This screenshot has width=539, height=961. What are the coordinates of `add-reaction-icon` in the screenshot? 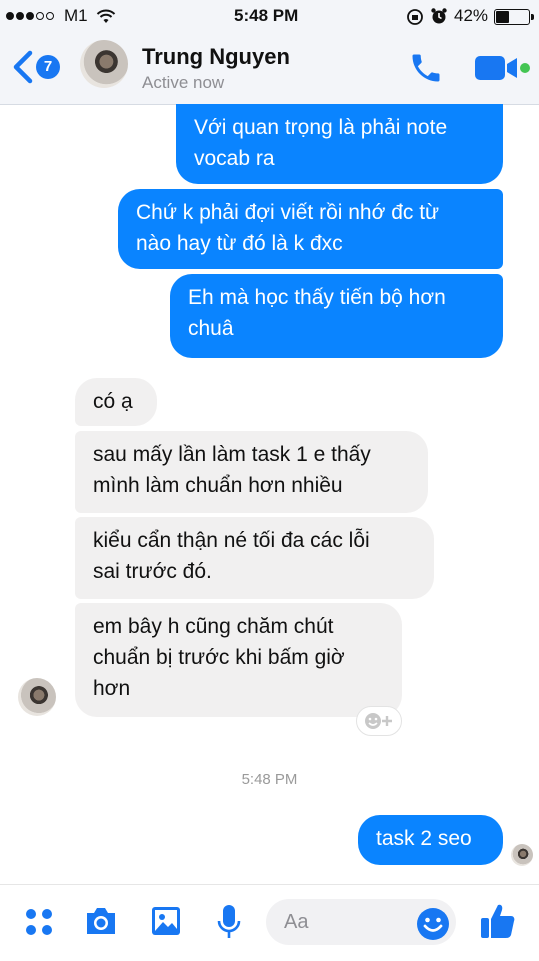 It's located at (378, 721).